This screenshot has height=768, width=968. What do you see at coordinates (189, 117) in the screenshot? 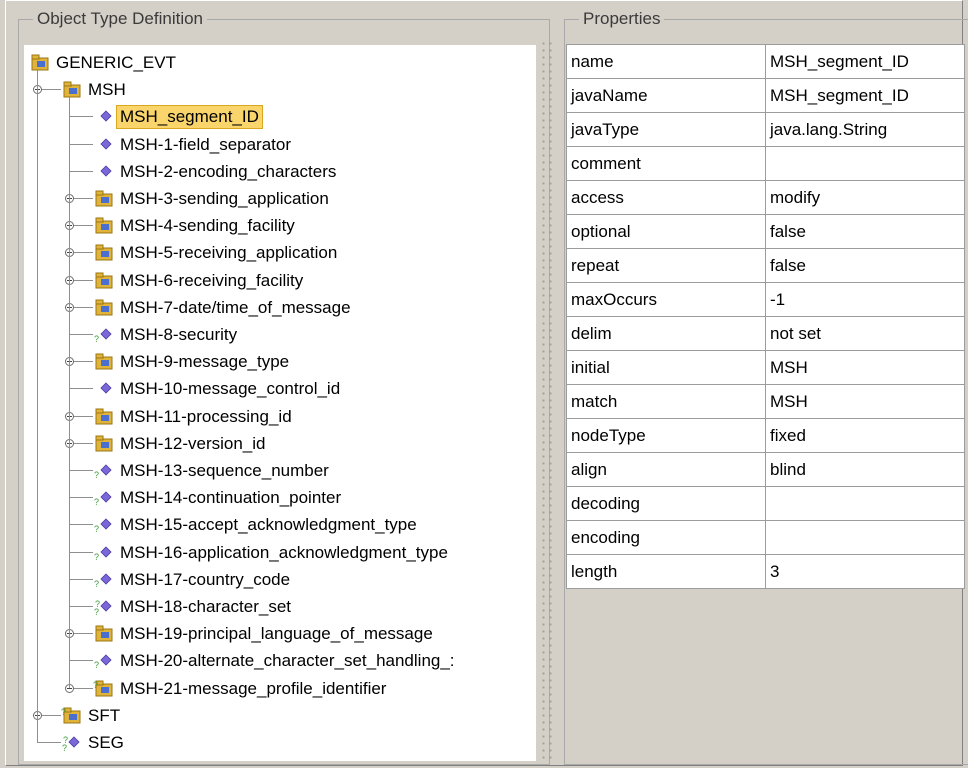
I see `tree-node-label: MSH_segment_ID` at bounding box center [189, 117].